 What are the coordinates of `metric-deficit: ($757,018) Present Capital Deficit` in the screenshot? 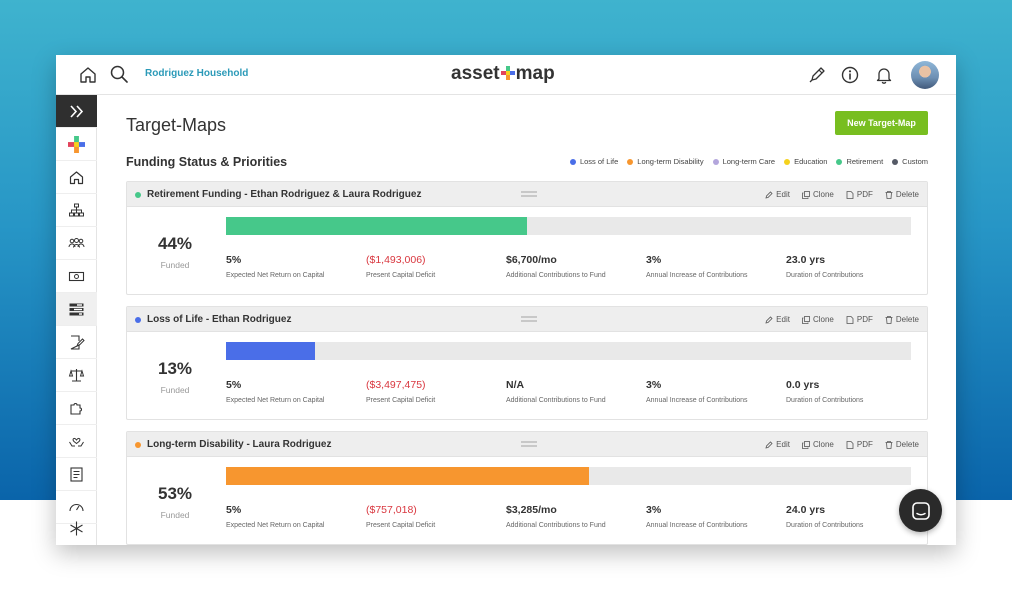 It's located at (436, 516).